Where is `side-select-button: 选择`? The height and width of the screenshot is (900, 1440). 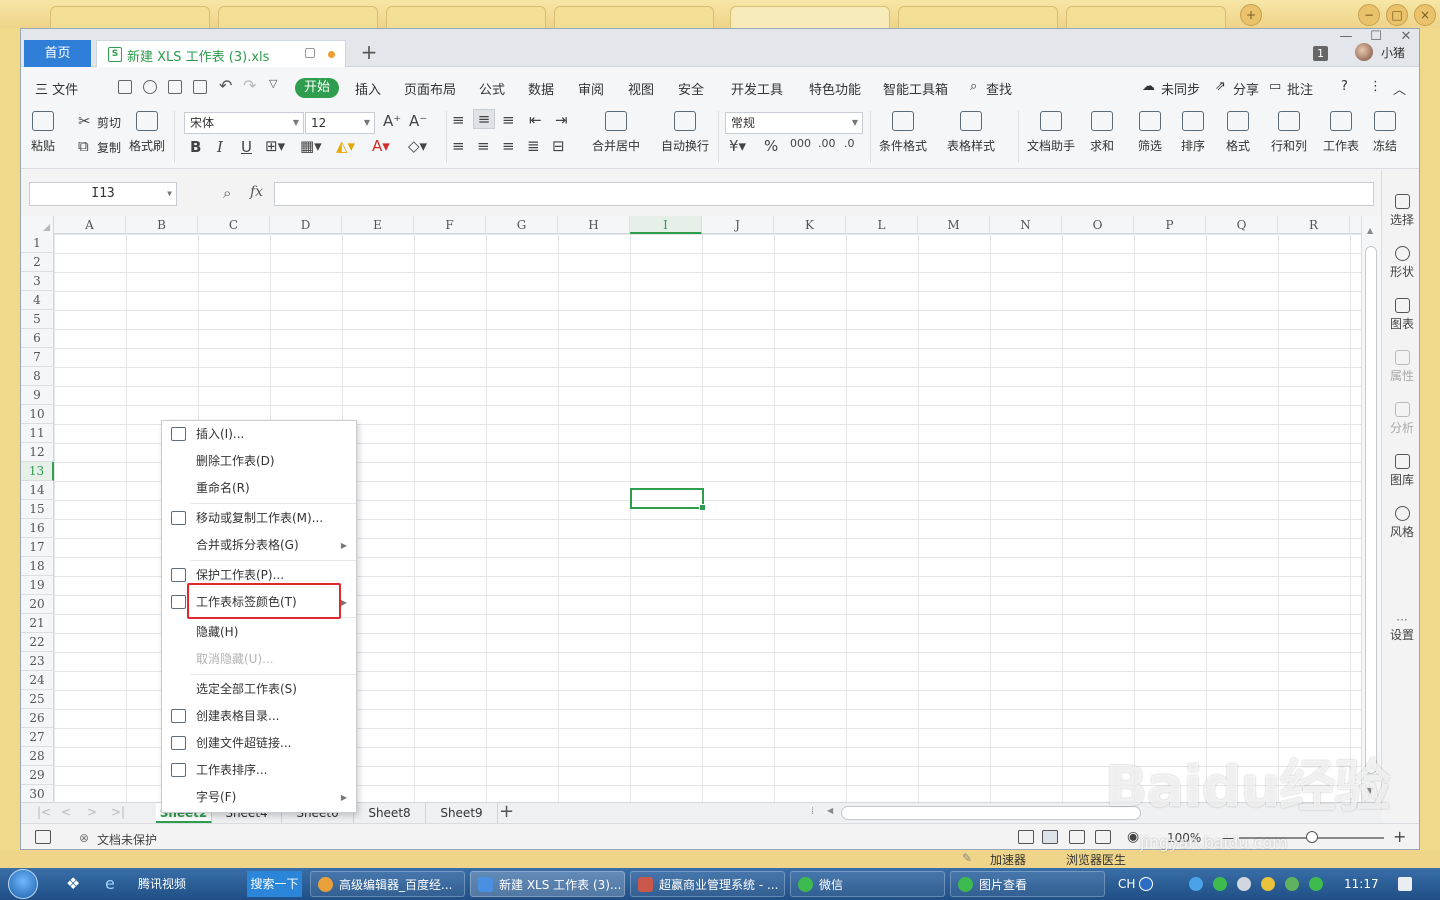 side-select-button: 选择 is located at coordinates (1400, 211).